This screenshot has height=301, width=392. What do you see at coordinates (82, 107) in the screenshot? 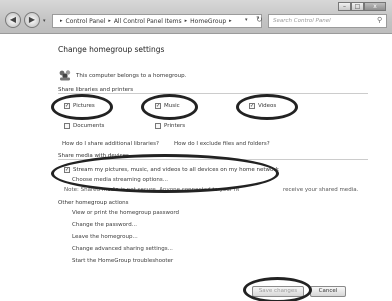
I see `highlight-oval-pictures` at bounding box center [82, 107].